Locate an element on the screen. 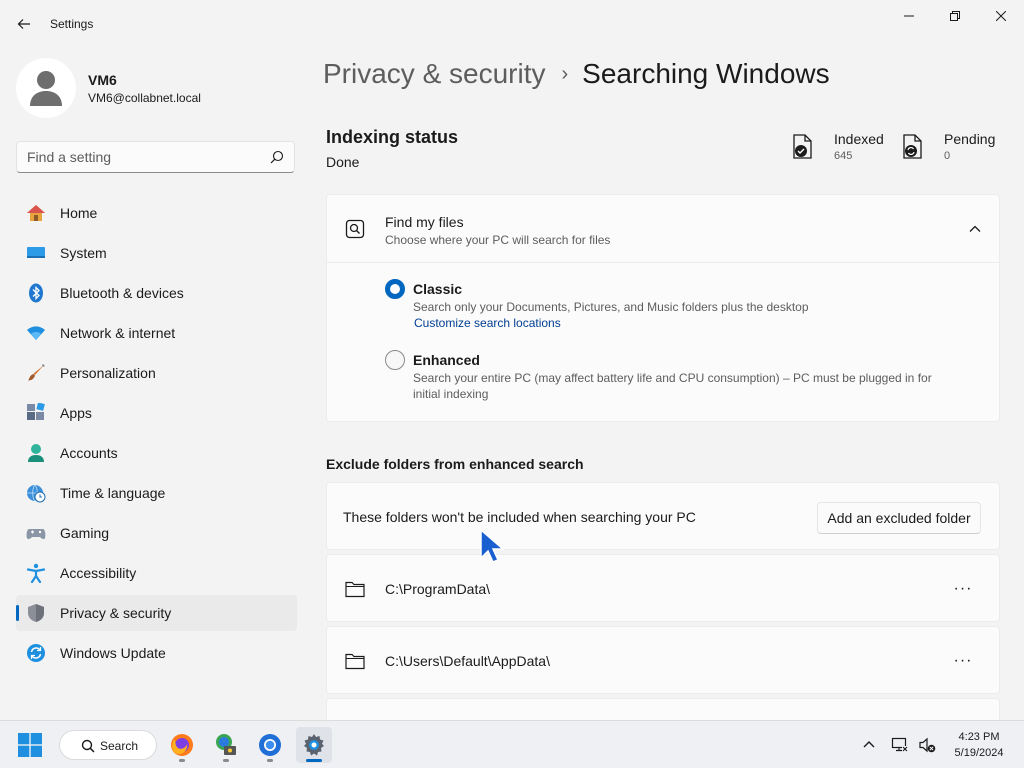  sidebar-item-label: Windows Update is located at coordinates (113, 653).